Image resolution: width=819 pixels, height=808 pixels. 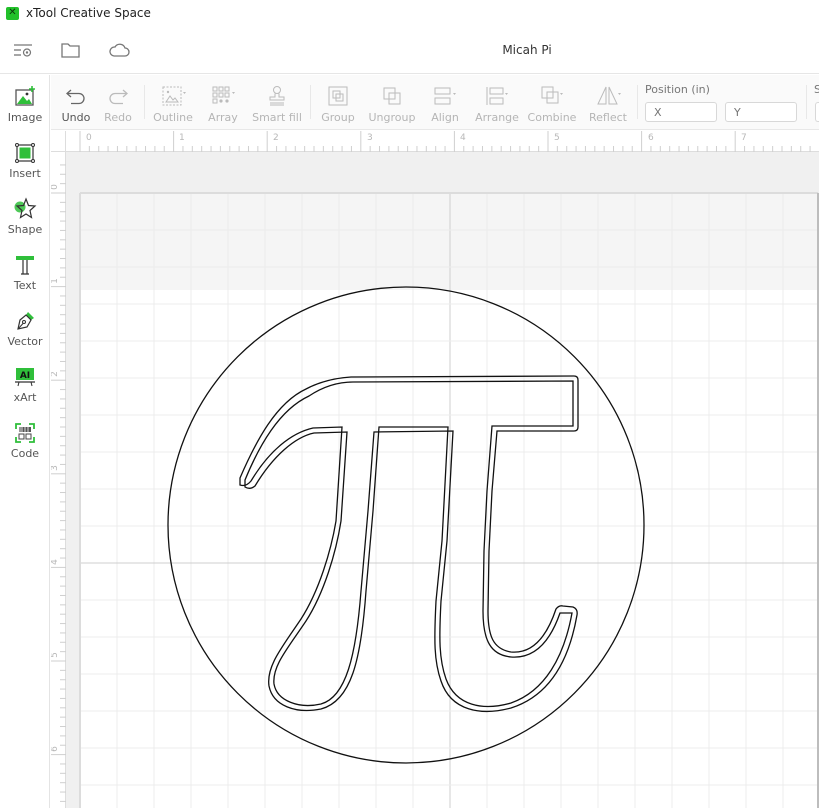 What do you see at coordinates (338, 96) in the screenshot?
I see `group-icon` at bounding box center [338, 96].